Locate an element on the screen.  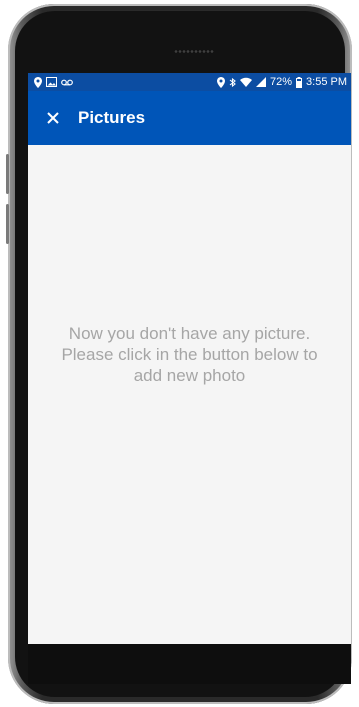
status-right-icons: 72% 3:55 PM is located at coordinates (282, 82).